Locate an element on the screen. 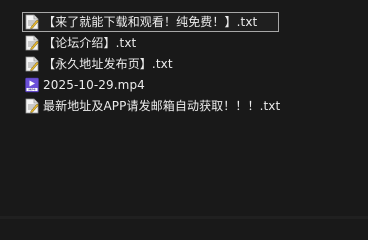 Image resolution: width=368 pixels, height=240 pixels. file-name: 【来了就能下载和观看！纯免费！】.txt is located at coordinates (150, 22).